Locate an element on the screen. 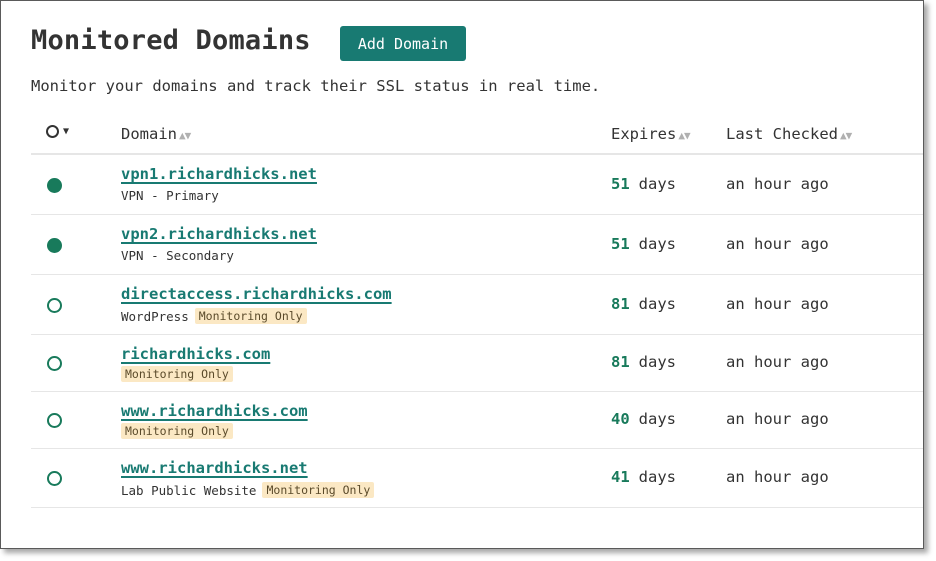  expires-days-value: 41 is located at coordinates (620, 477).